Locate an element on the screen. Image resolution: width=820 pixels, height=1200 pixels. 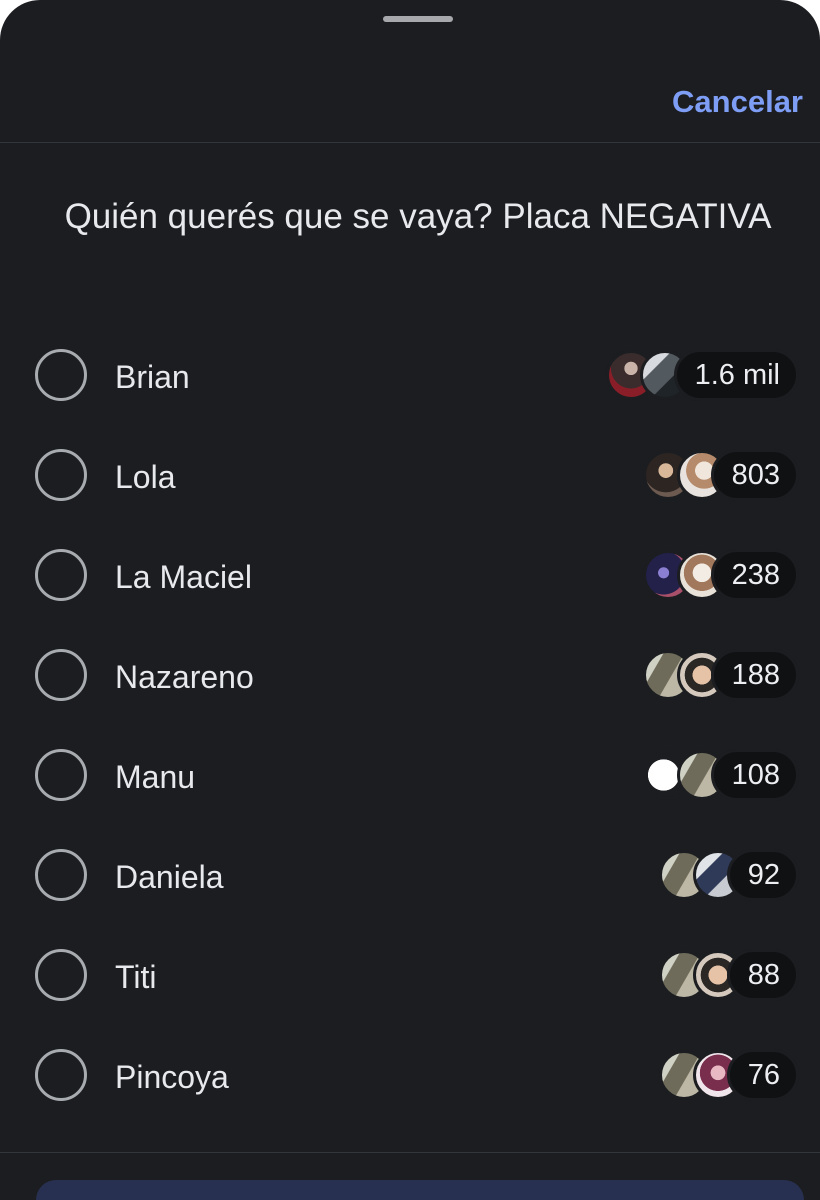
option-label: La Maciel is located at coordinates (183, 577).